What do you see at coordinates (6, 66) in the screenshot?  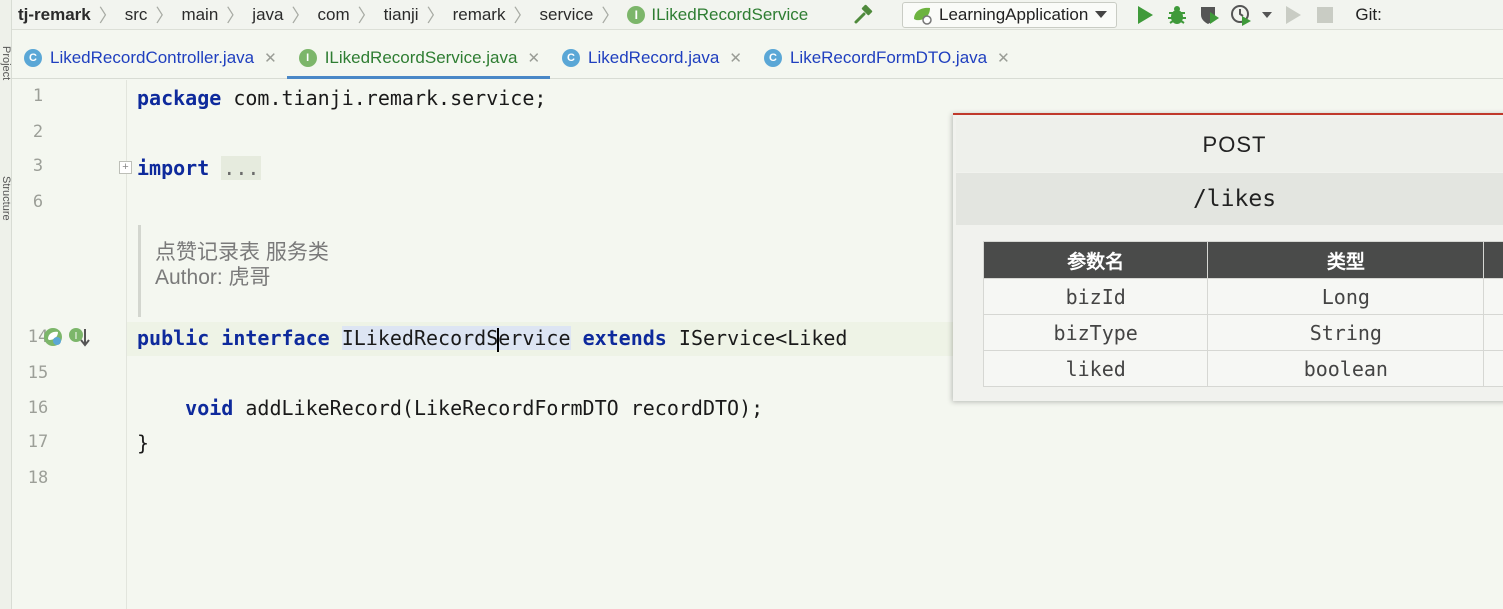 I see `project-tool-label: Project` at bounding box center [6, 66].